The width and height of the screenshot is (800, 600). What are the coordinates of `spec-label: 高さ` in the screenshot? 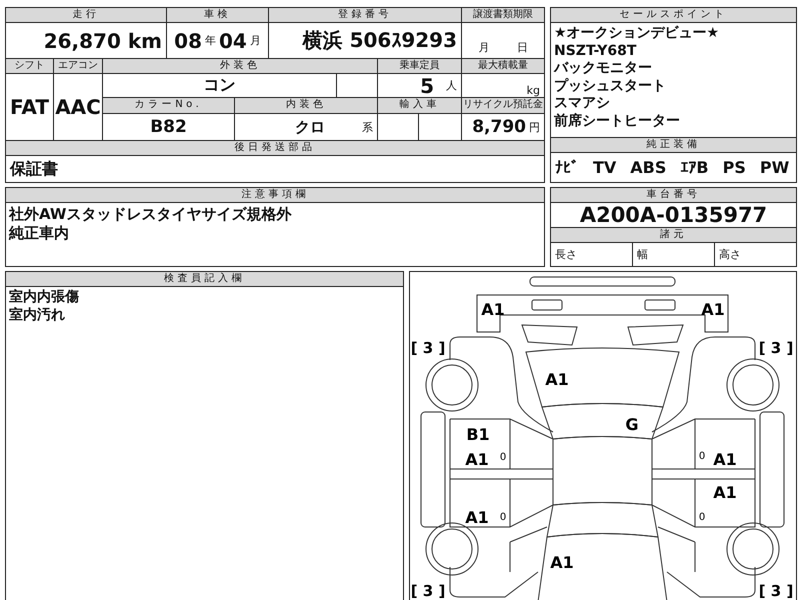 It's located at (755, 254).